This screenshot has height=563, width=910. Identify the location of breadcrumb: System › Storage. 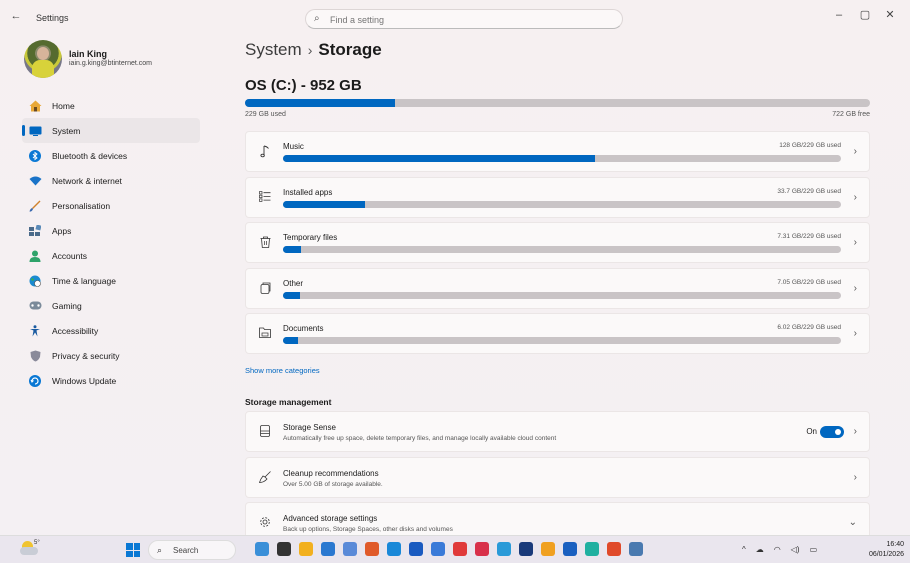
(313, 50).